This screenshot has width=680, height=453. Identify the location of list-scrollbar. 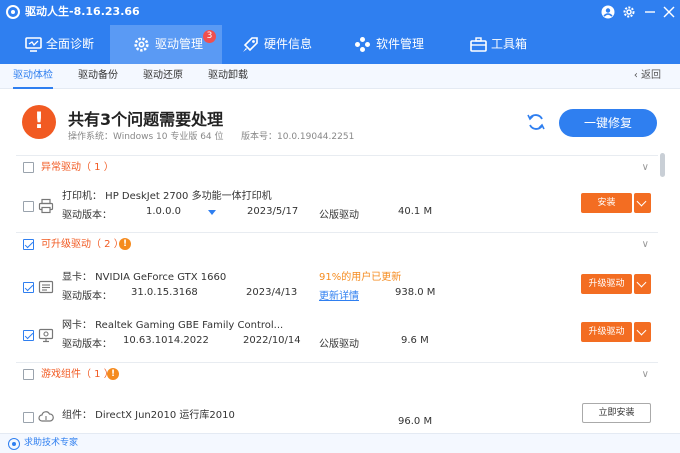
(662, 165).